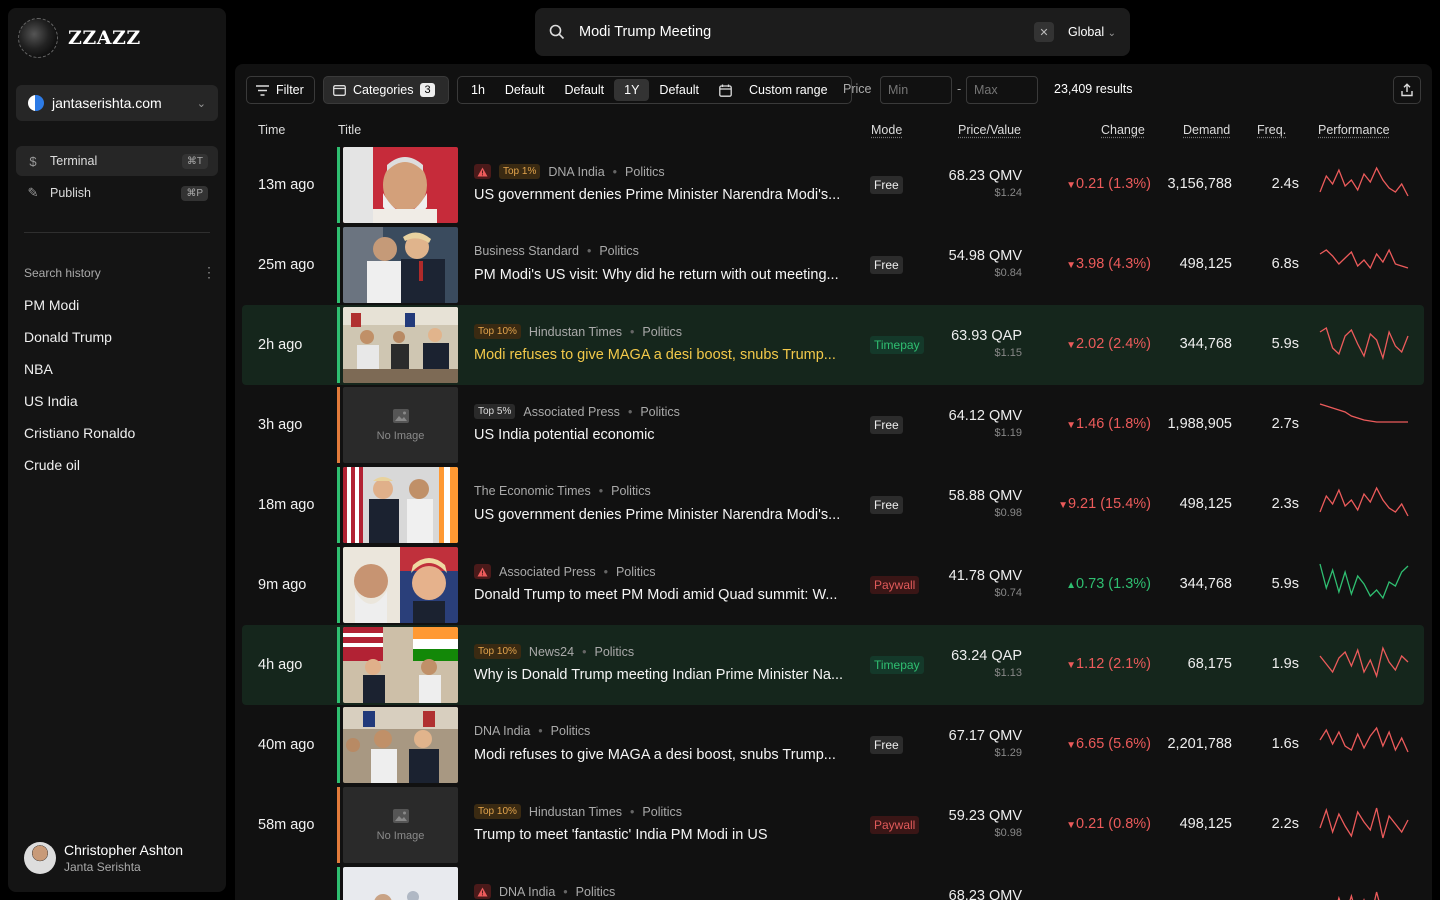  I want to click on custom-range-button: Custom range, so click(778, 90).